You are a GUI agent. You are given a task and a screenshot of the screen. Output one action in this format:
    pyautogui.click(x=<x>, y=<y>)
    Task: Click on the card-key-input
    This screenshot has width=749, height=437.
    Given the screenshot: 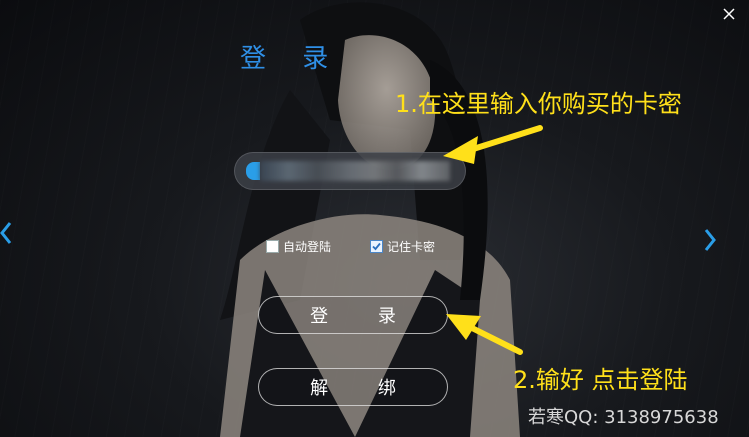 What is the action you would take?
    pyautogui.click(x=350, y=171)
    